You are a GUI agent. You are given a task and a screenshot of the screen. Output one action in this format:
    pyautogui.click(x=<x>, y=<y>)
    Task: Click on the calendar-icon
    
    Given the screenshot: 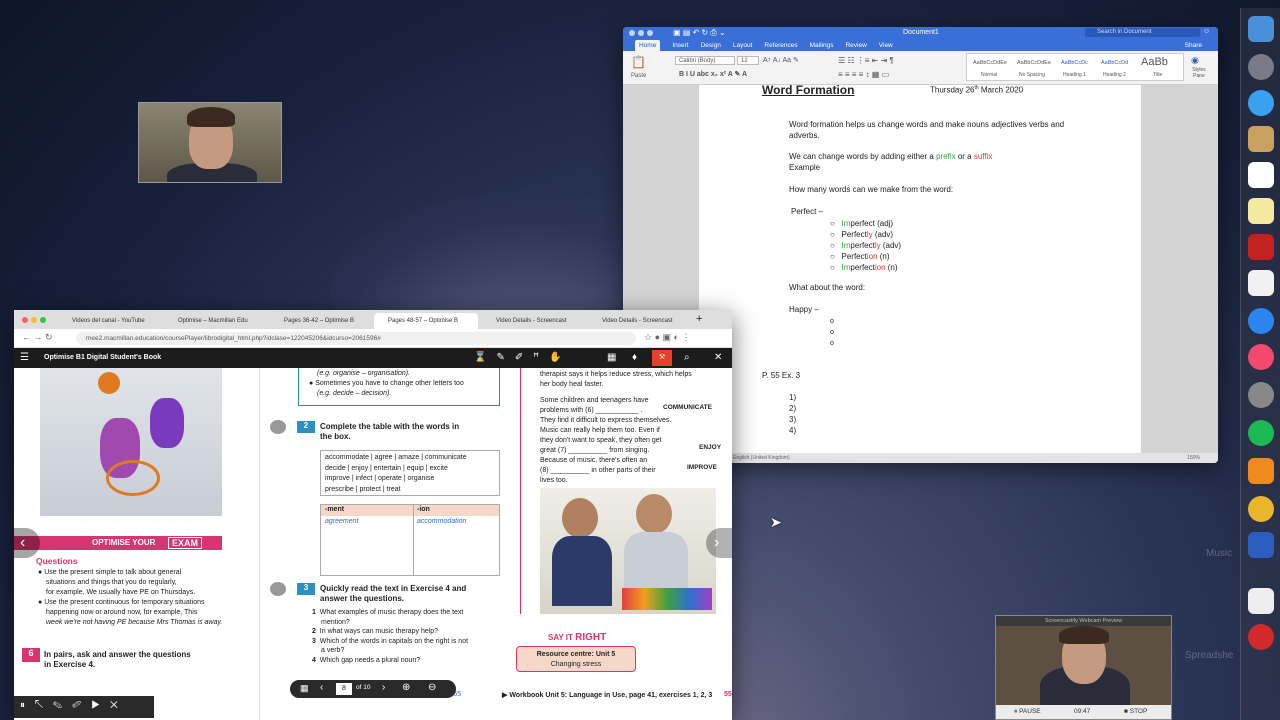 What is the action you would take?
    pyautogui.click(x=1261, y=175)
    